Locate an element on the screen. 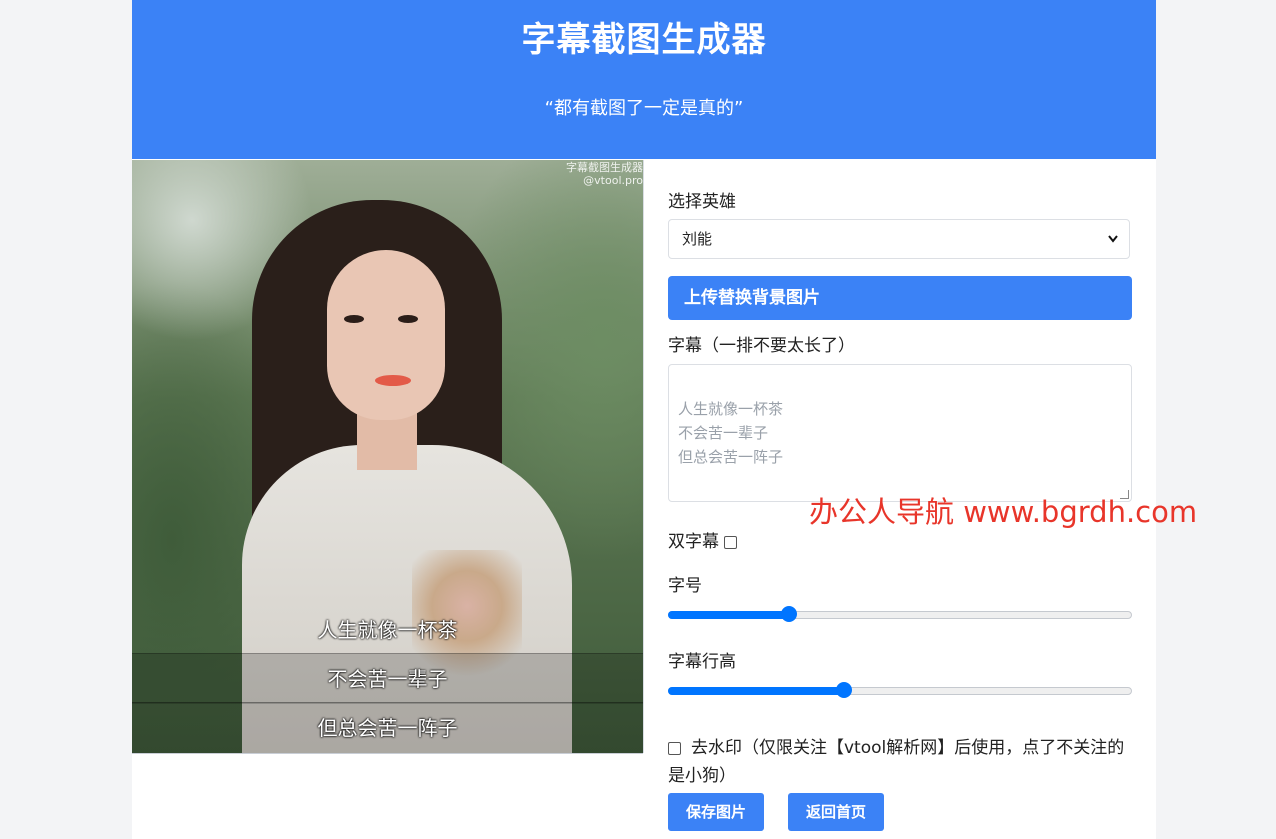 The height and width of the screenshot is (839, 1276). preview-photo-face is located at coordinates (386, 335).